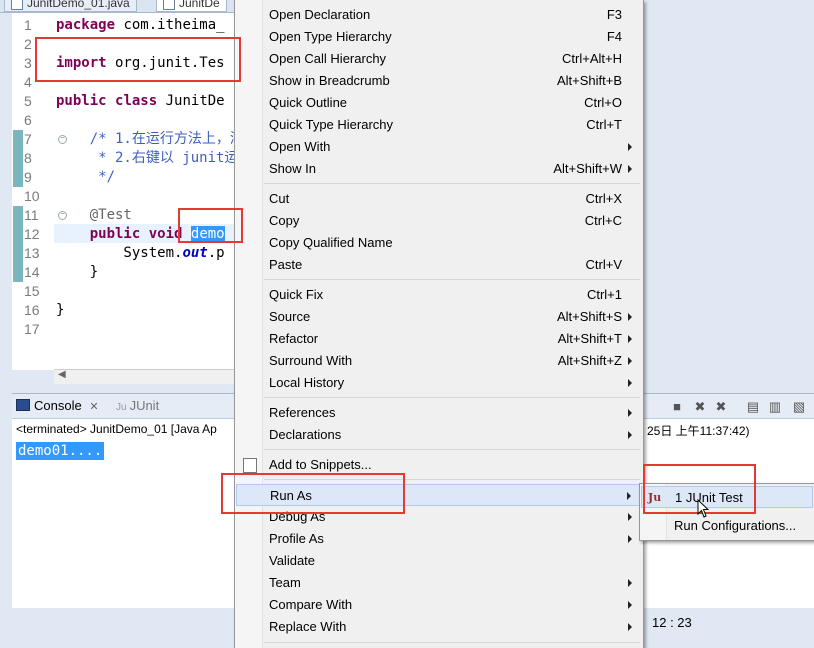  I want to click on code-line: System.out.p, so click(140, 253).